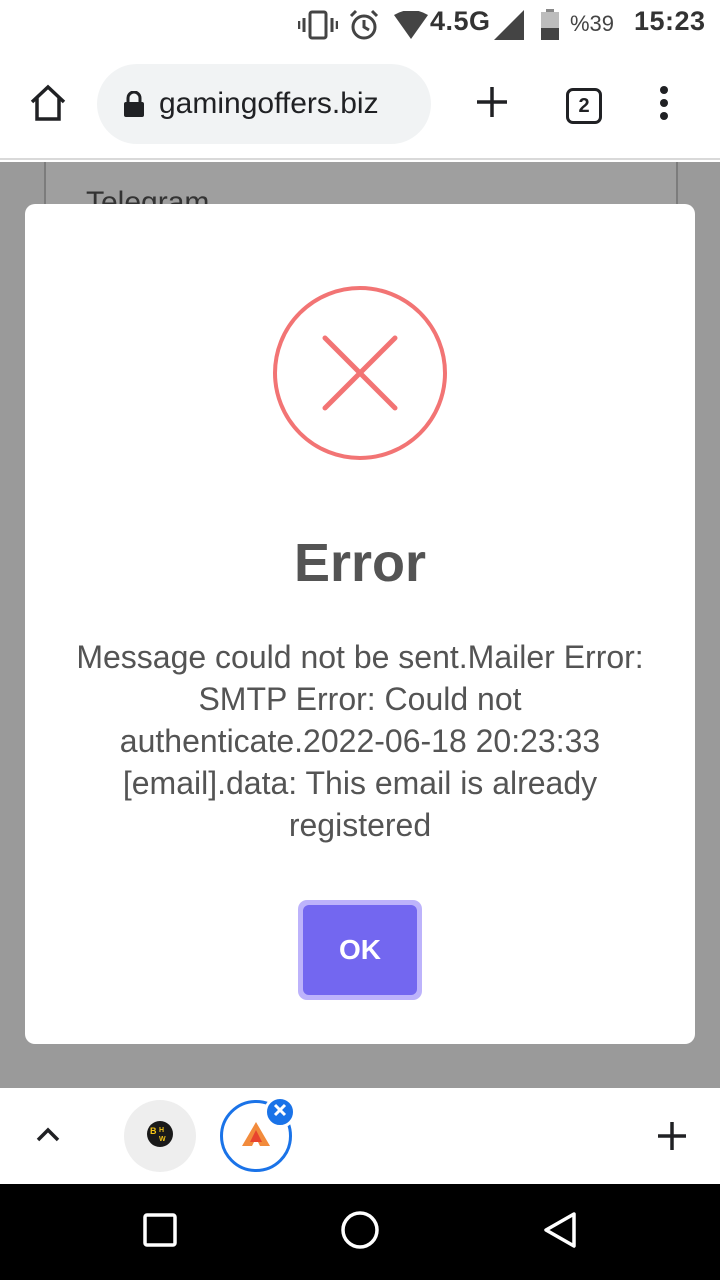 The width and height of the screenshot is (720, 1280). Describe the element at coordinates (509, 25) in the screenshot. I see `signal-icon` at that location.